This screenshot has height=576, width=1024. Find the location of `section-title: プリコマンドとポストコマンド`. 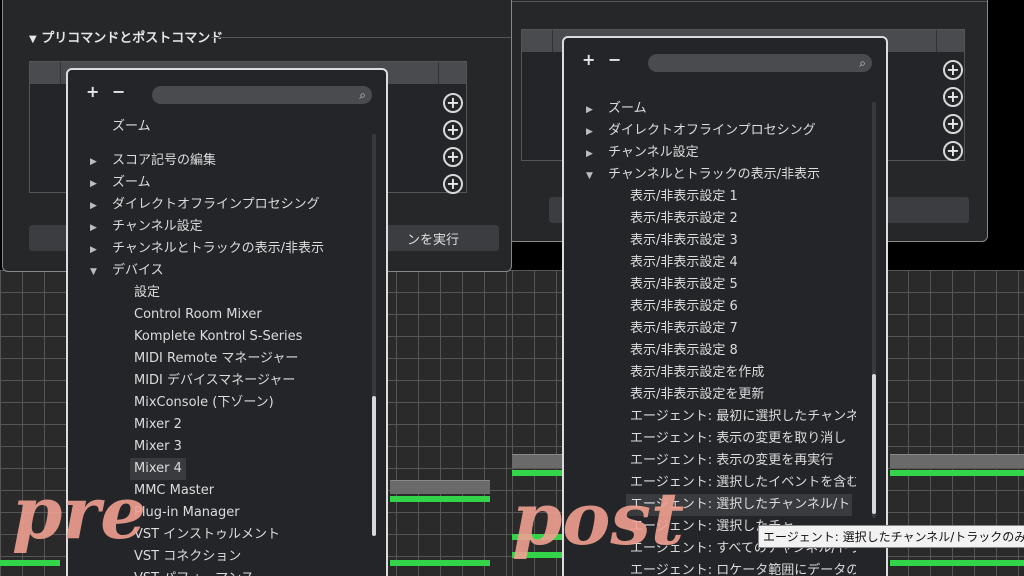

section-title: プリコマンドとポストコマンド is located at coordinates (132, 38).